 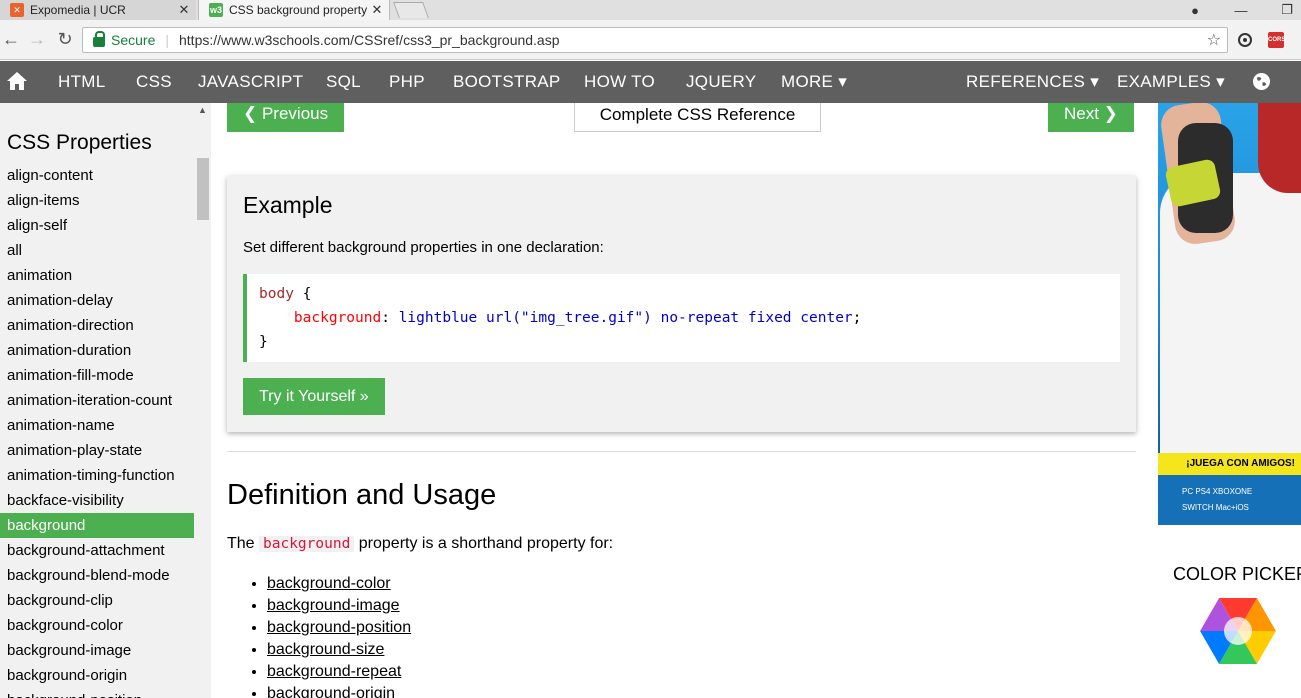 What do you see at coordinates (97, 693) in the screenshot?
I see `sidebar-item: background-position` at bounding box center [97, 693].